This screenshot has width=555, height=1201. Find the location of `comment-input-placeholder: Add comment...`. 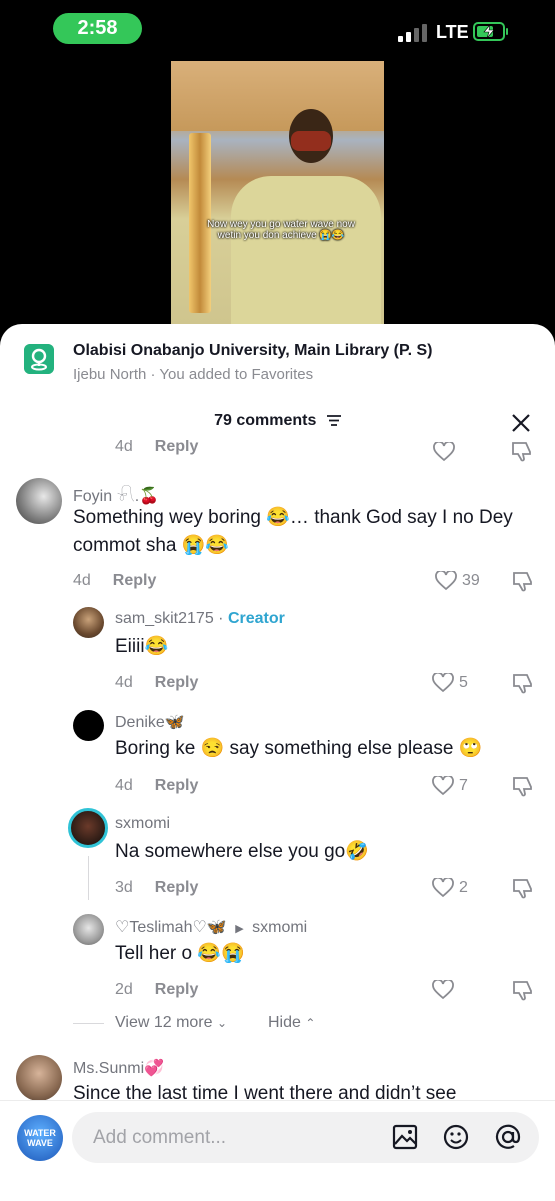

comment-input-placeholder: Add comment... is located at coordinates (159, 1138).